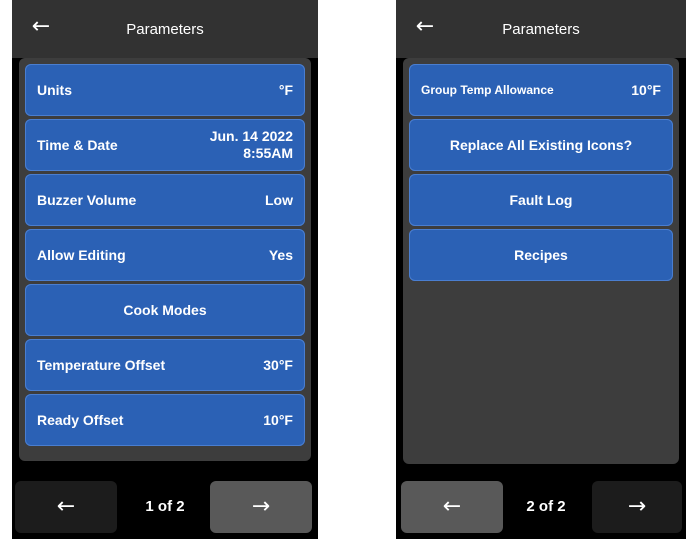 This screenshot has height=539, width=687. I want to click on temperature-offset-button: Temperature Offset 30°F, so click(165, 365).